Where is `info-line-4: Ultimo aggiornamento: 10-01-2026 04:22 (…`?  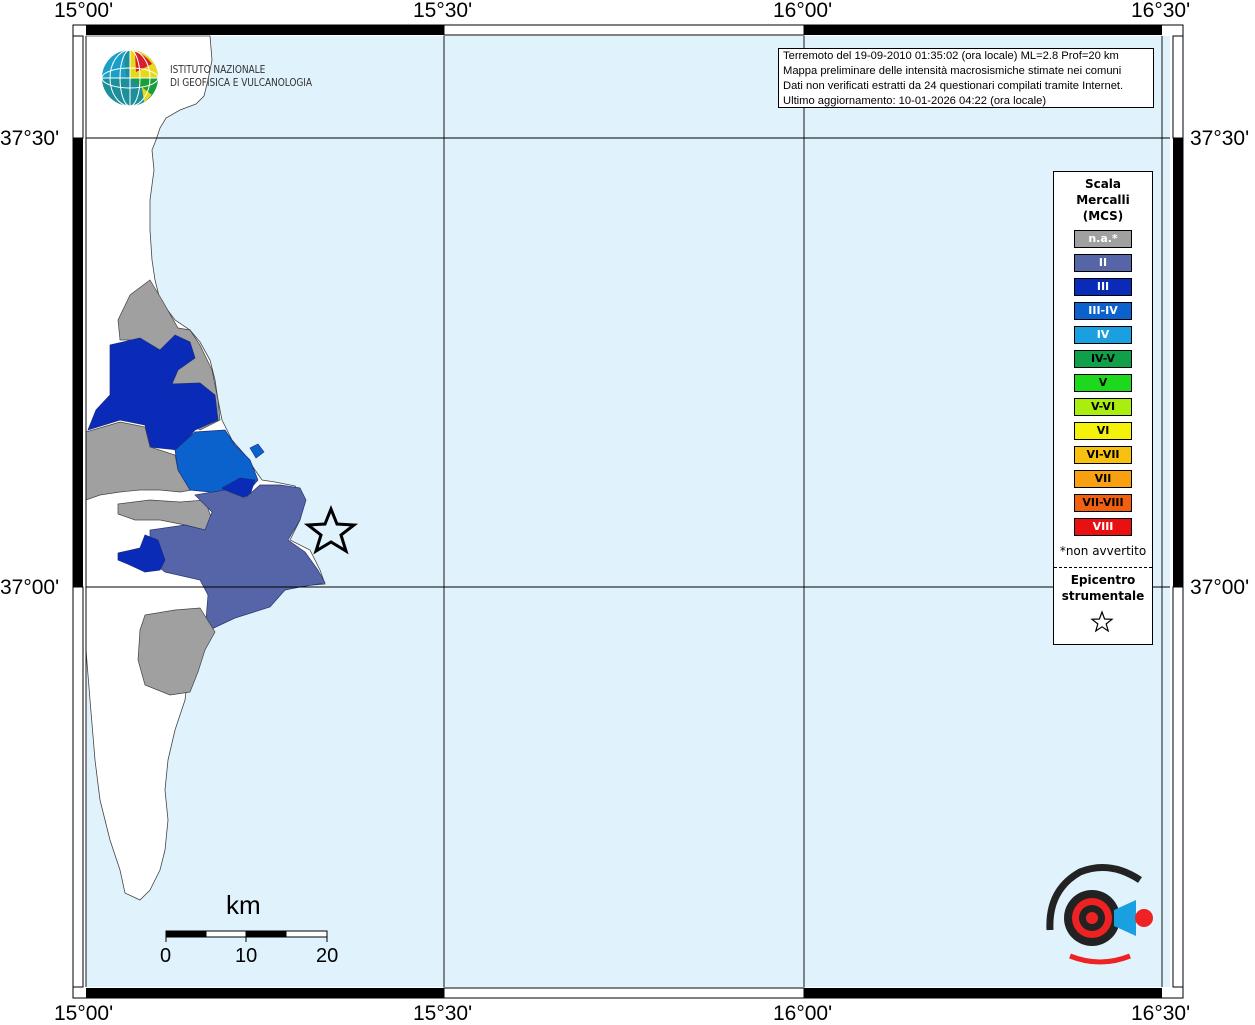
info-line-4: Ultimo aggiornamento: 10-01-2026 04:22 (… is located at coordinates (915, 101).